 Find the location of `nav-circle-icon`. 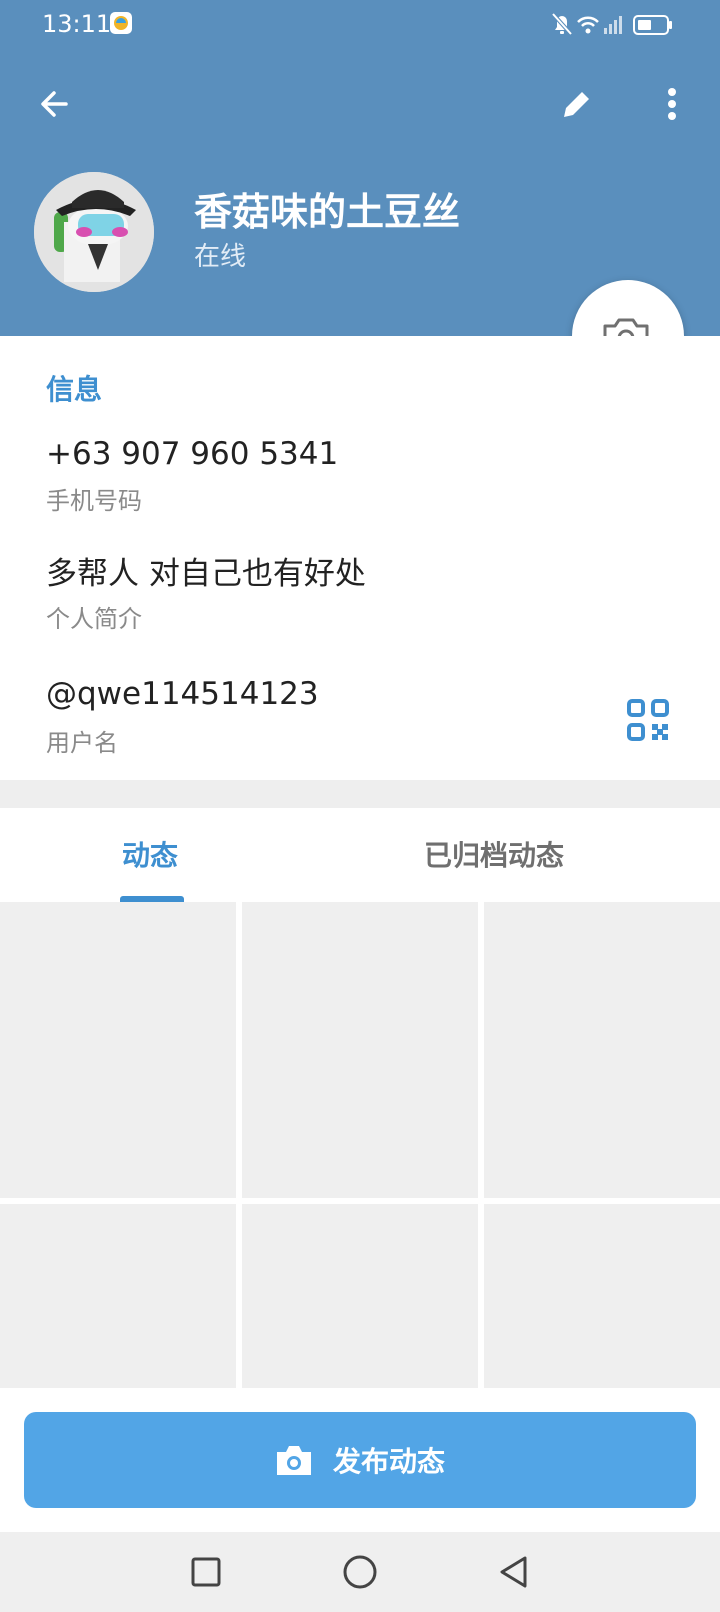

nav-circle-icon is located at coordinates (360, 1572).